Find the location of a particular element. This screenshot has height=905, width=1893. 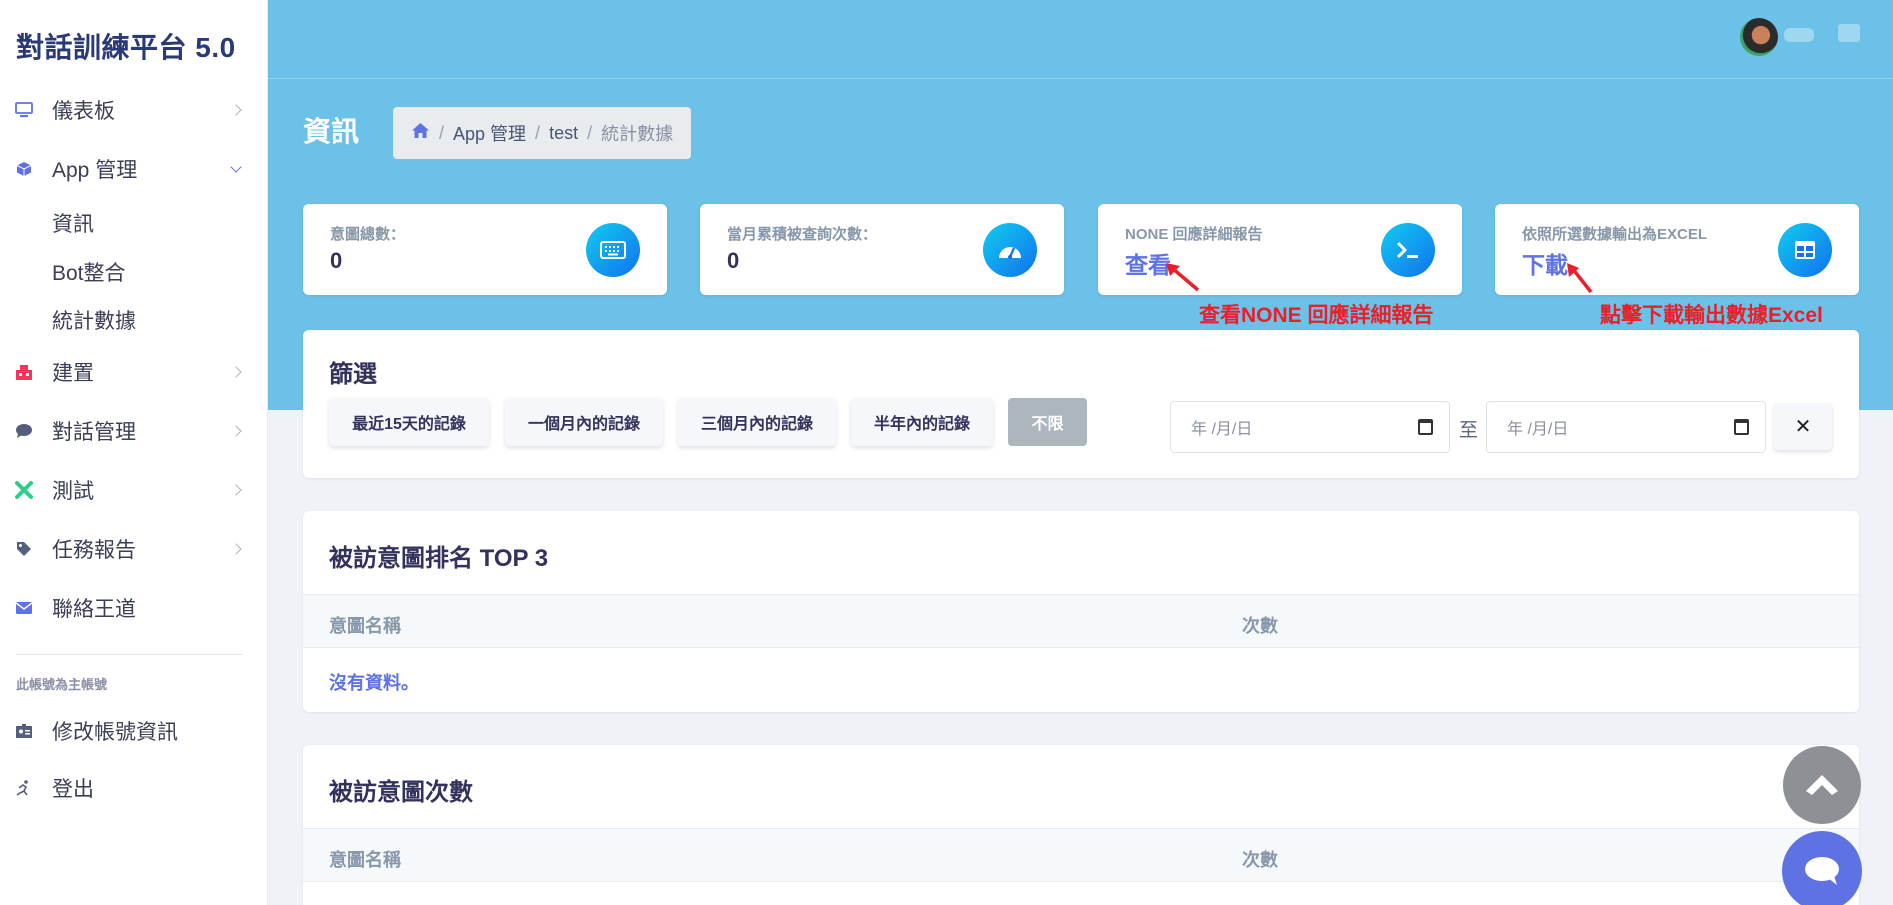

monitor-icon is located at coordinates (24, 110).